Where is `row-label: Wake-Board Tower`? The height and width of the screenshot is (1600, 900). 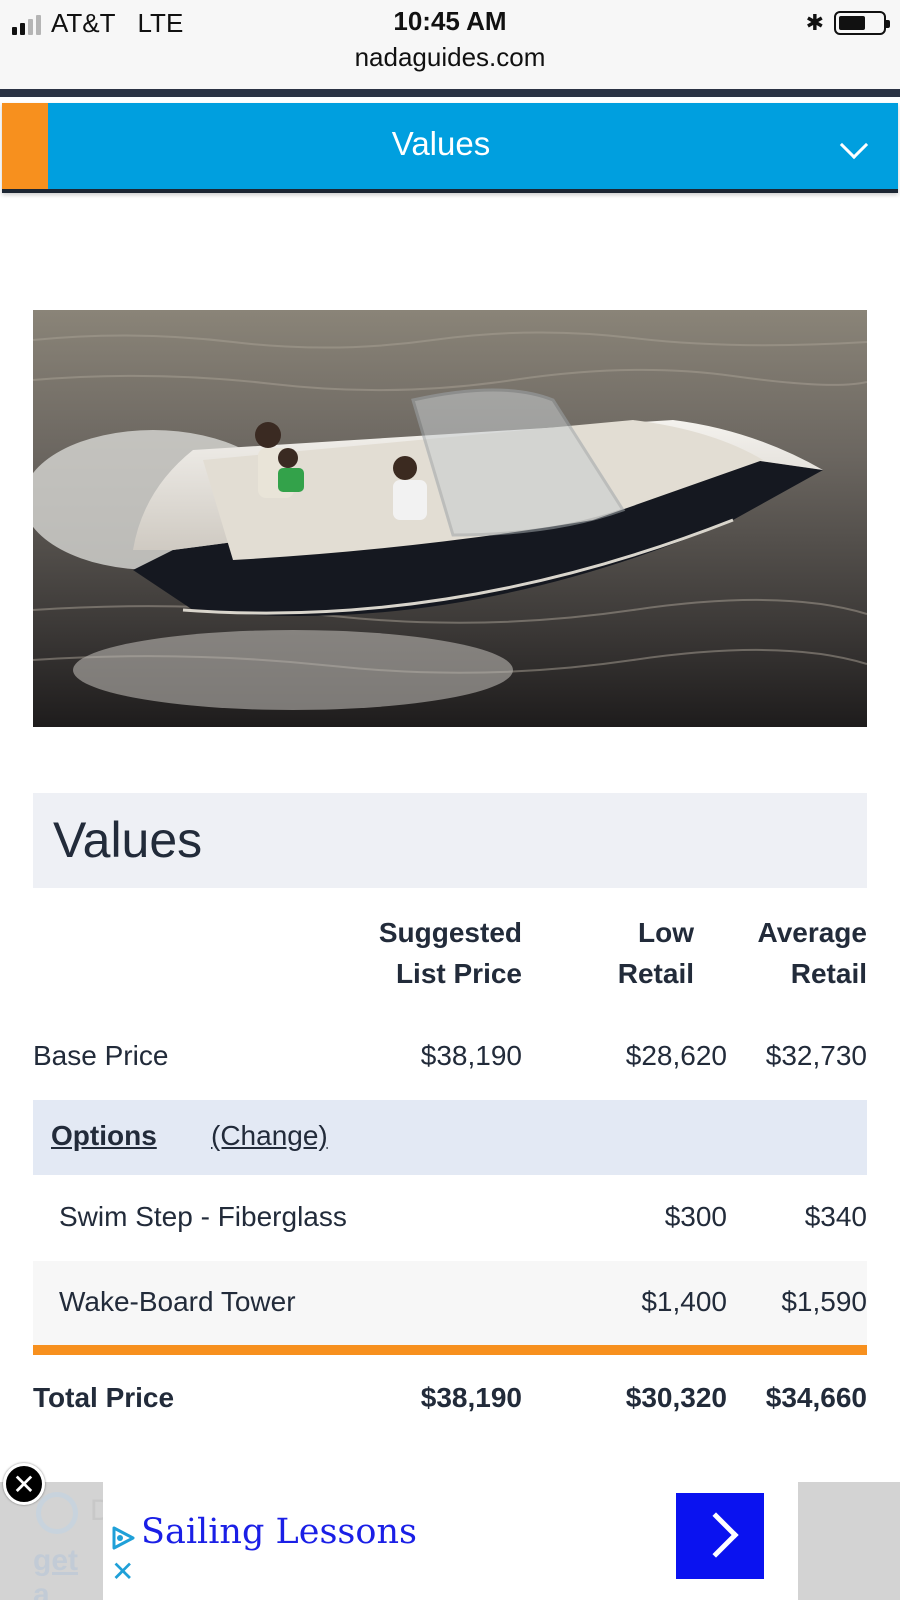 row-label: Wake-Board Tower is located at coordinates (177, 1301).